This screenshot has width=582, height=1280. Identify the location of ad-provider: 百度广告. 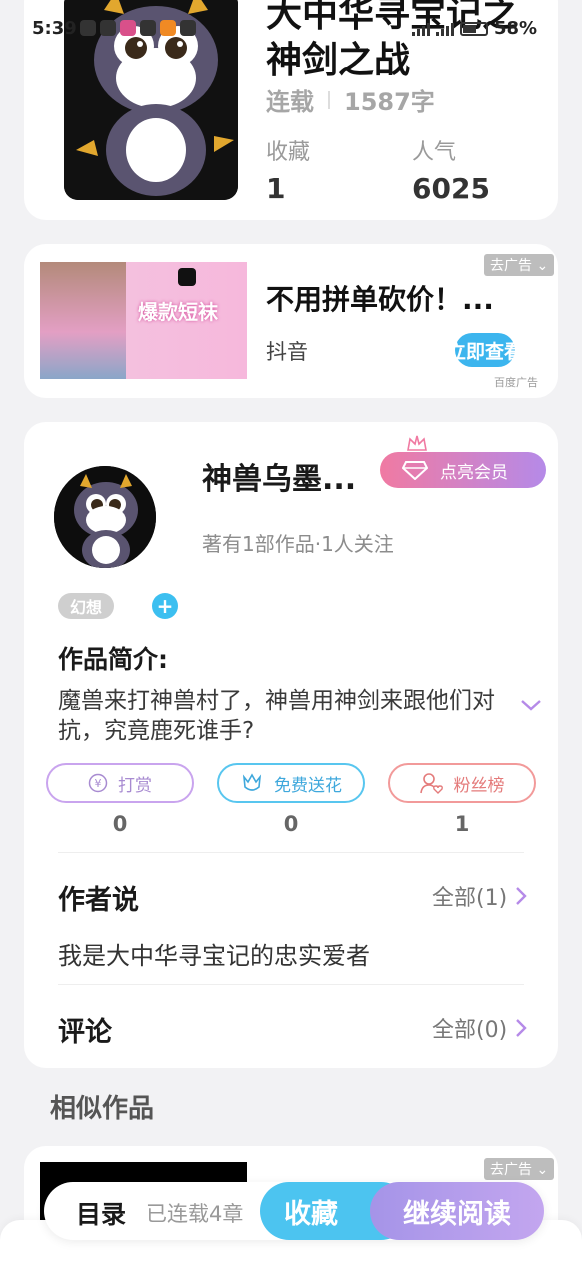
(516, 382).